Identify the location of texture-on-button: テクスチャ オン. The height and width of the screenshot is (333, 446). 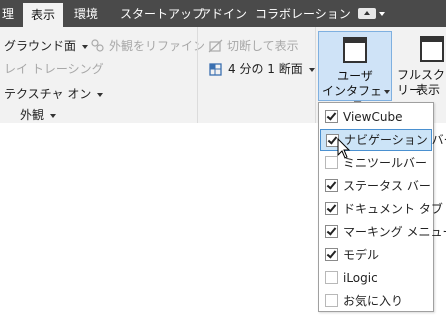
(54, 93).